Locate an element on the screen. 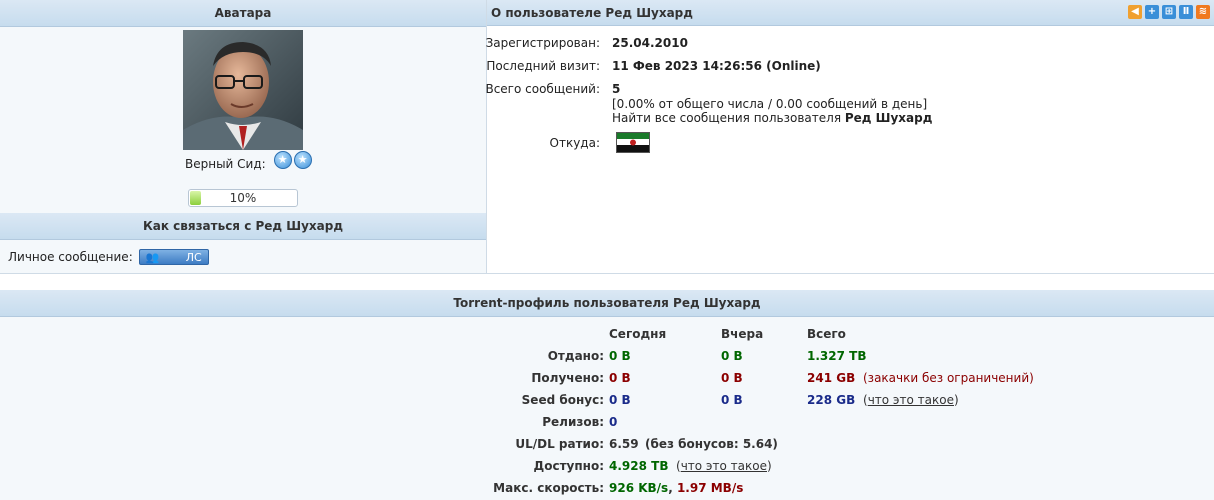  avatar-image is located at coordinates (243, 90).